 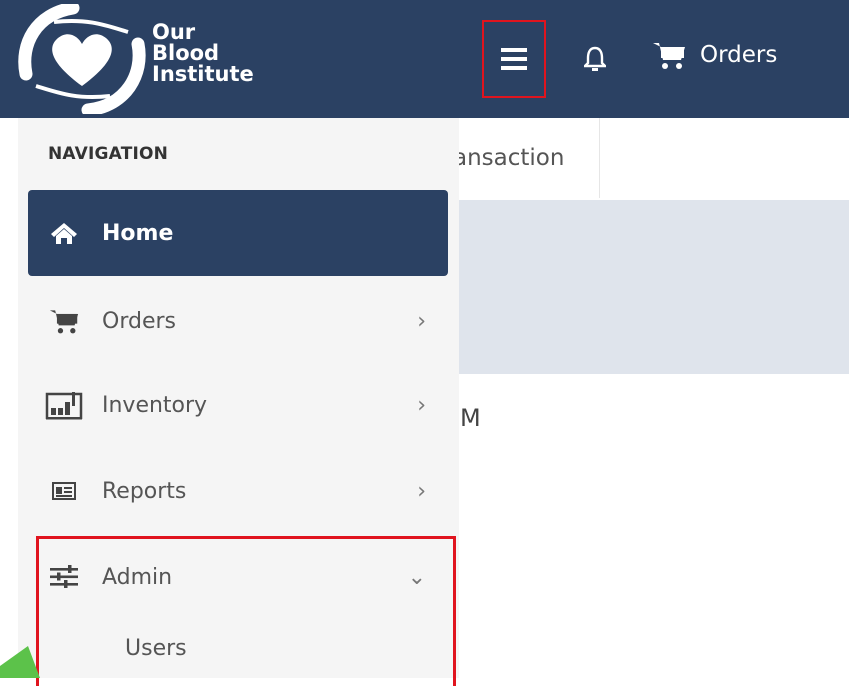 I want to click on content-text-fragment: M, so click(x=470, y=418).